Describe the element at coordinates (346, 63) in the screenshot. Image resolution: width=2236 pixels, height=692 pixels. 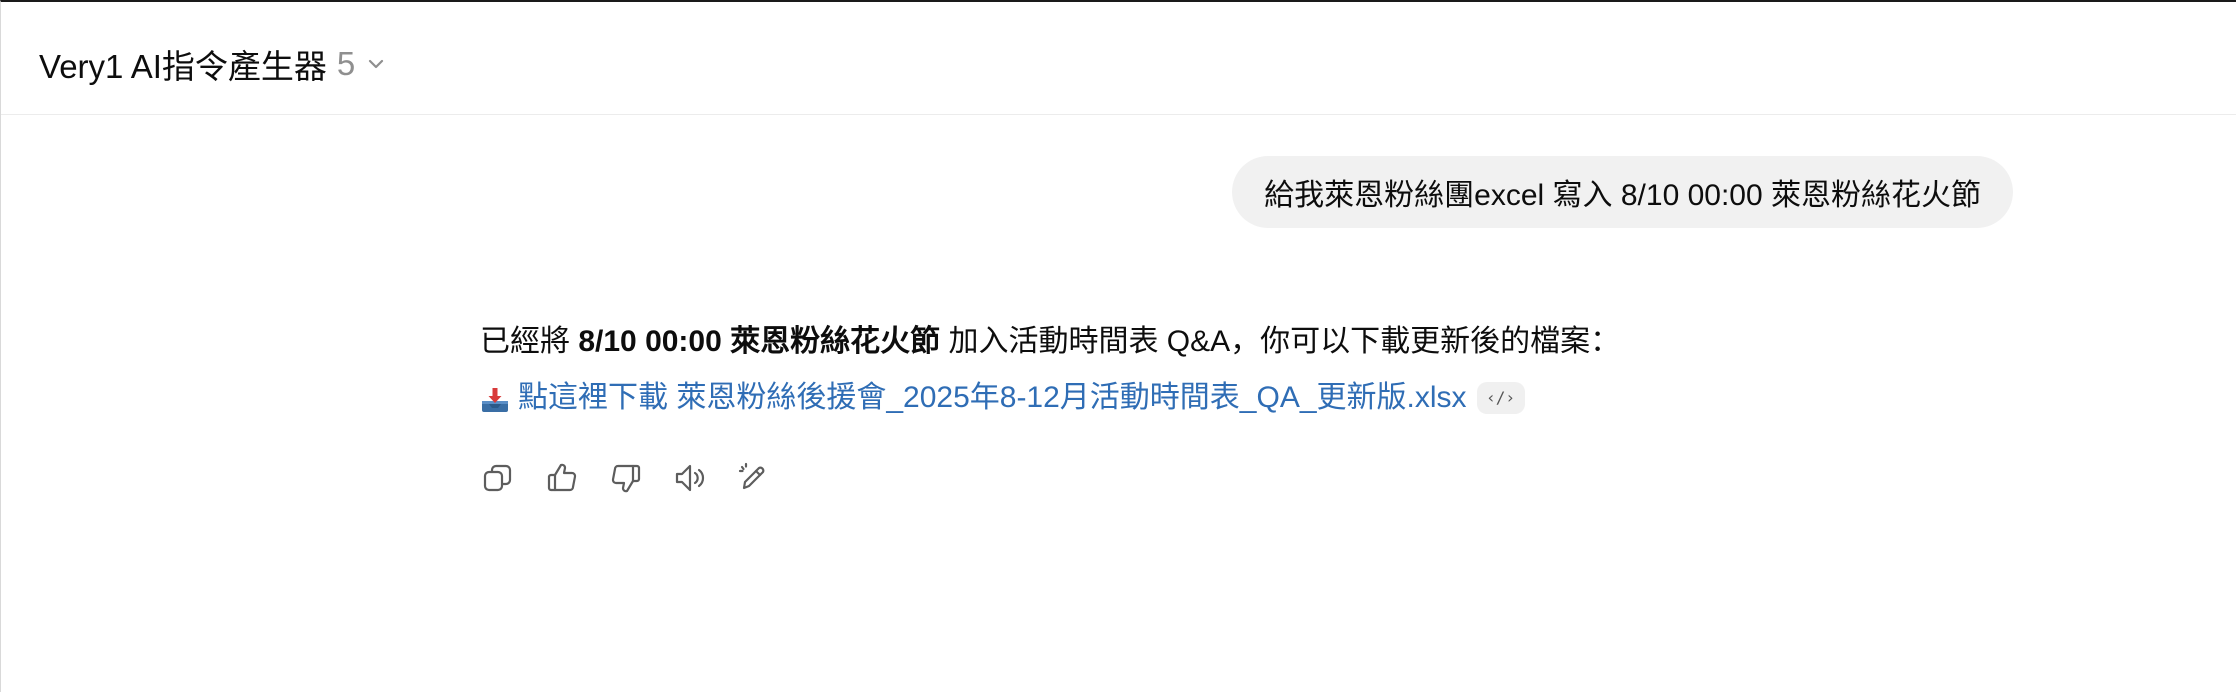
I see `model-version: 5` at that location.